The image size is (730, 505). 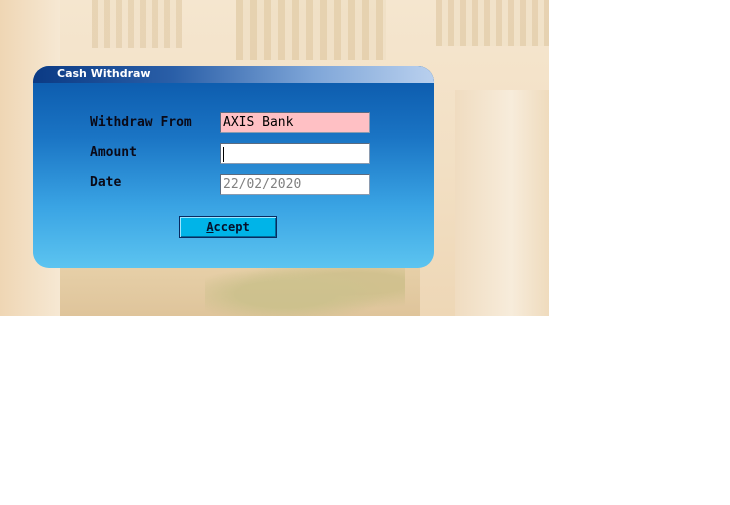 What do you see at coordinates (295, 153) in the screenshot?
I see `amount-field` at bounding box center [295, 153].